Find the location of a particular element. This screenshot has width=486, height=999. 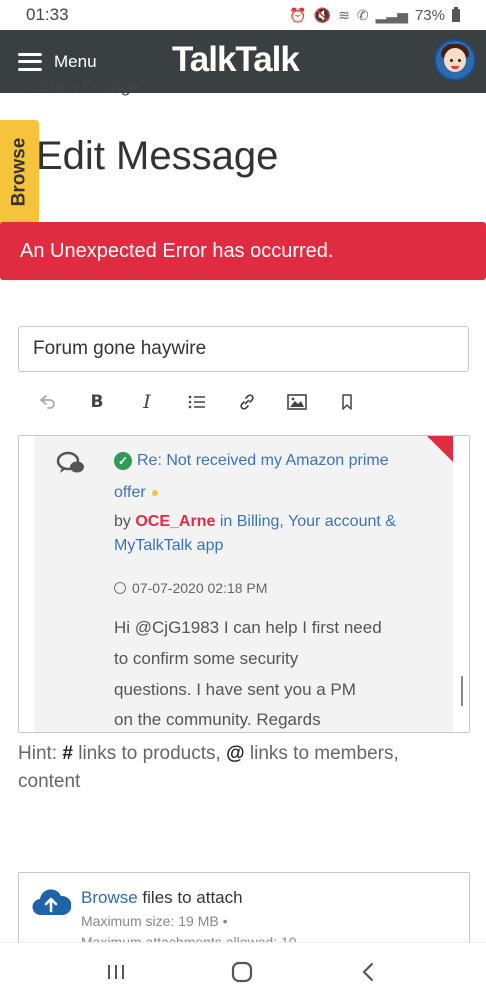

quote-body-line: on the community. Regards is located at coordinates (217, 719).